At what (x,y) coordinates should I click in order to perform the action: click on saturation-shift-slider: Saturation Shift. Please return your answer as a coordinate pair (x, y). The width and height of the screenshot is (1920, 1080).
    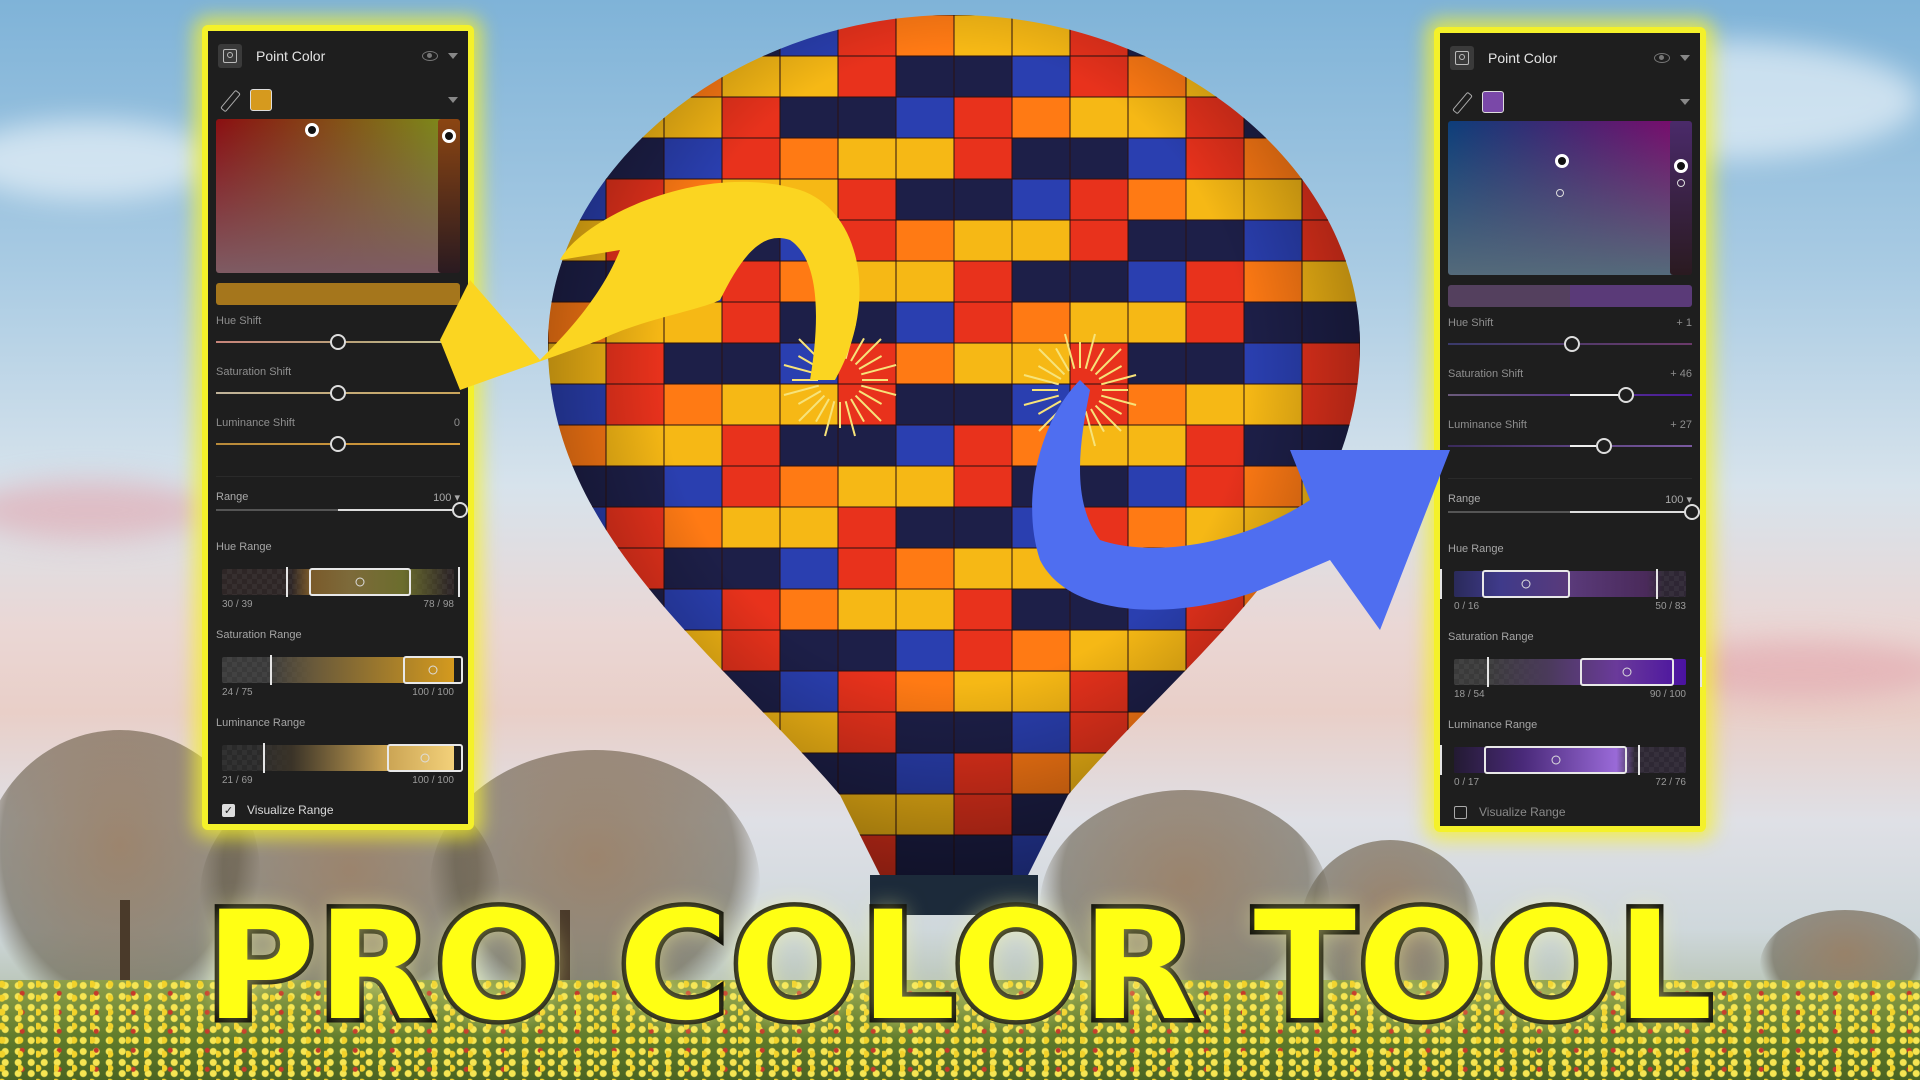
    Looking at the image, I should click on (338, 381).